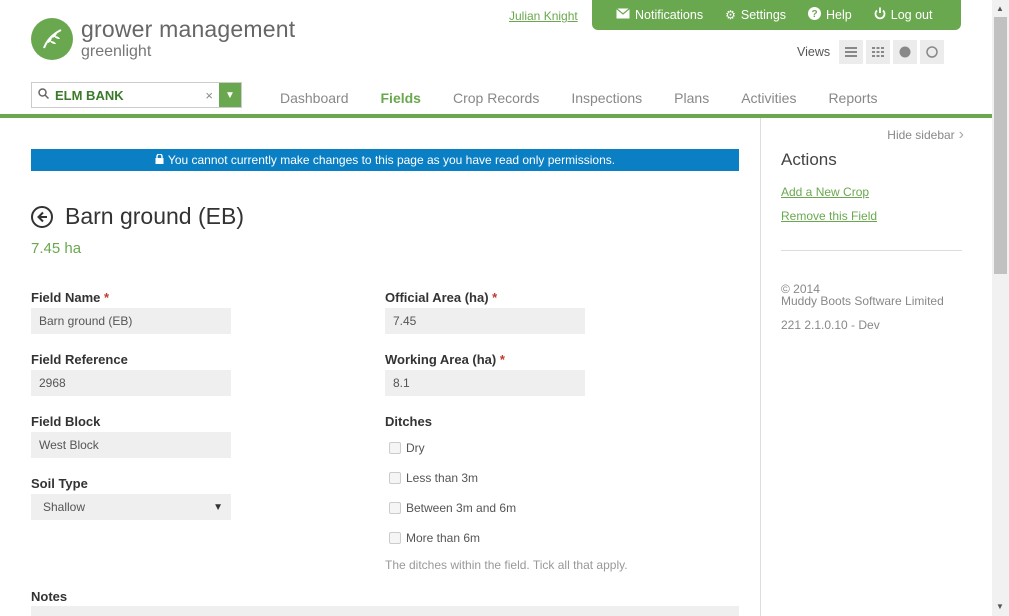 Image resolution: width=1009 pixels, height=616 pixels. Describe the element at coordinates (159, 160) in the screenshot. I see `lock-icon` at that location.